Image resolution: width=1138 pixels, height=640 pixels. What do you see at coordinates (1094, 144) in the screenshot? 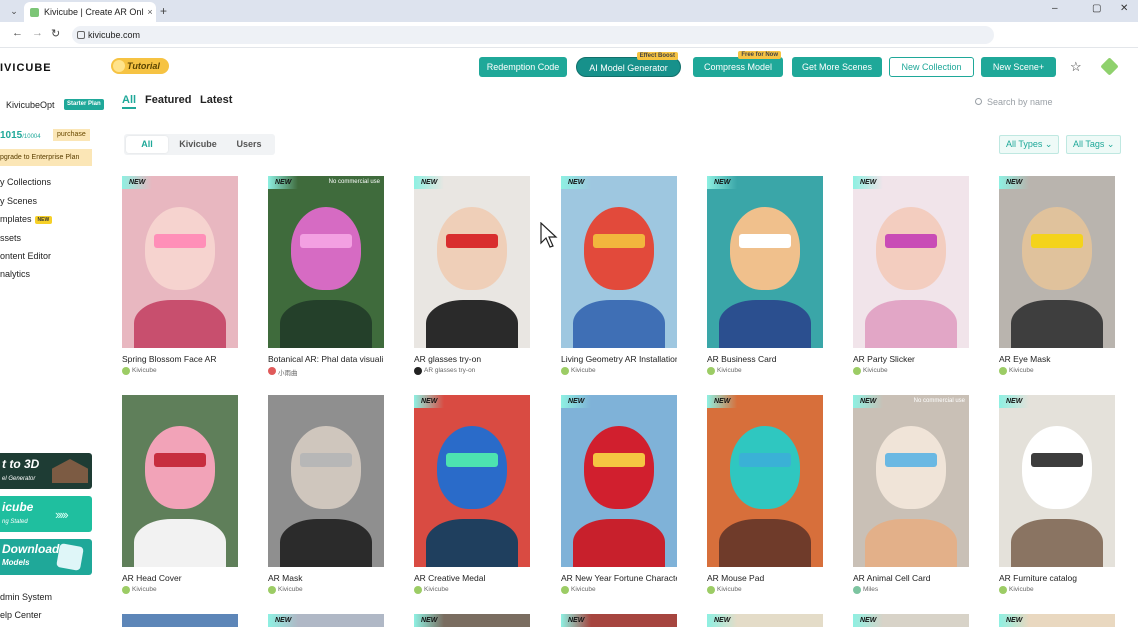
I see `tags-dropdown: All Tags ⌄` at bounding box center [1094, 144].